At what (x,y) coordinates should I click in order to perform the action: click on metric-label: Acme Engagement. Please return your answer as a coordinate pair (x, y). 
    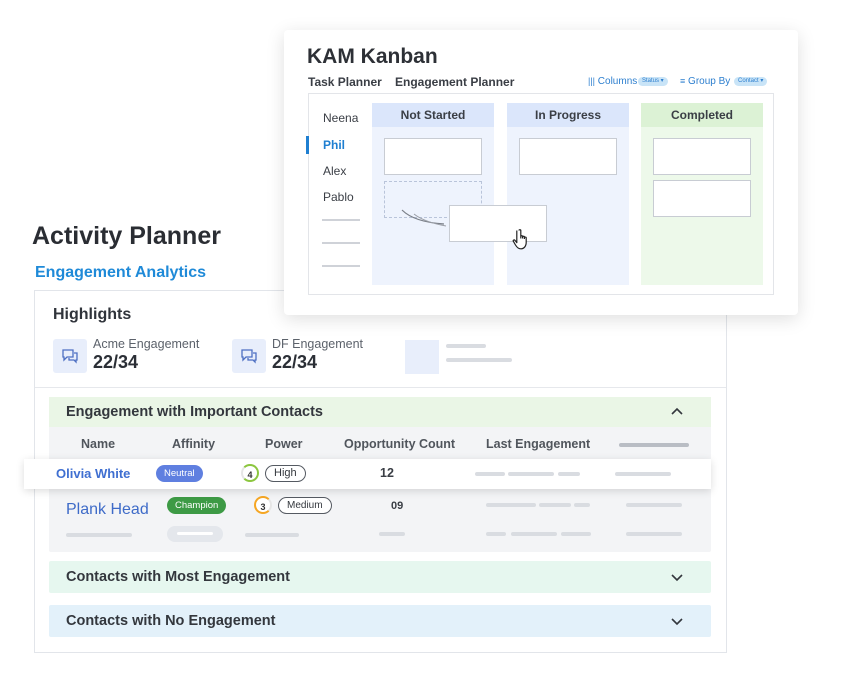
    Looking at the image, I should click on (146, 344).